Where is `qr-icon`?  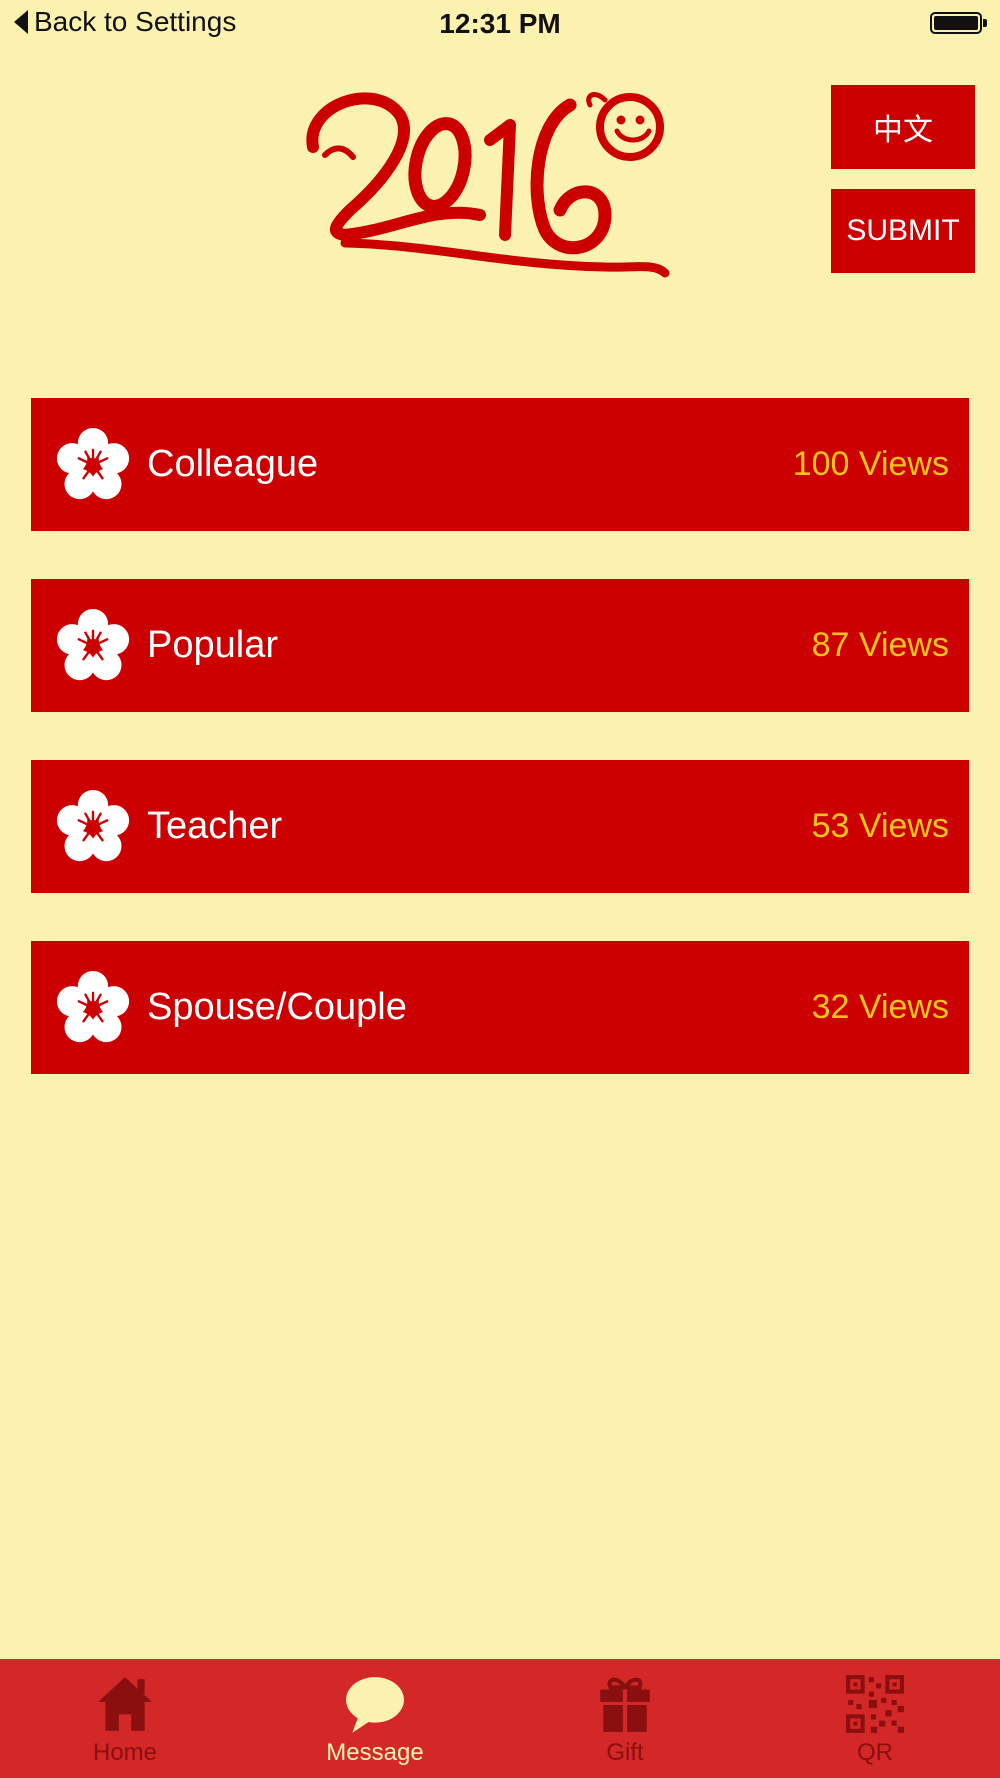
qr-icon is located at coordinates (875, 1704).